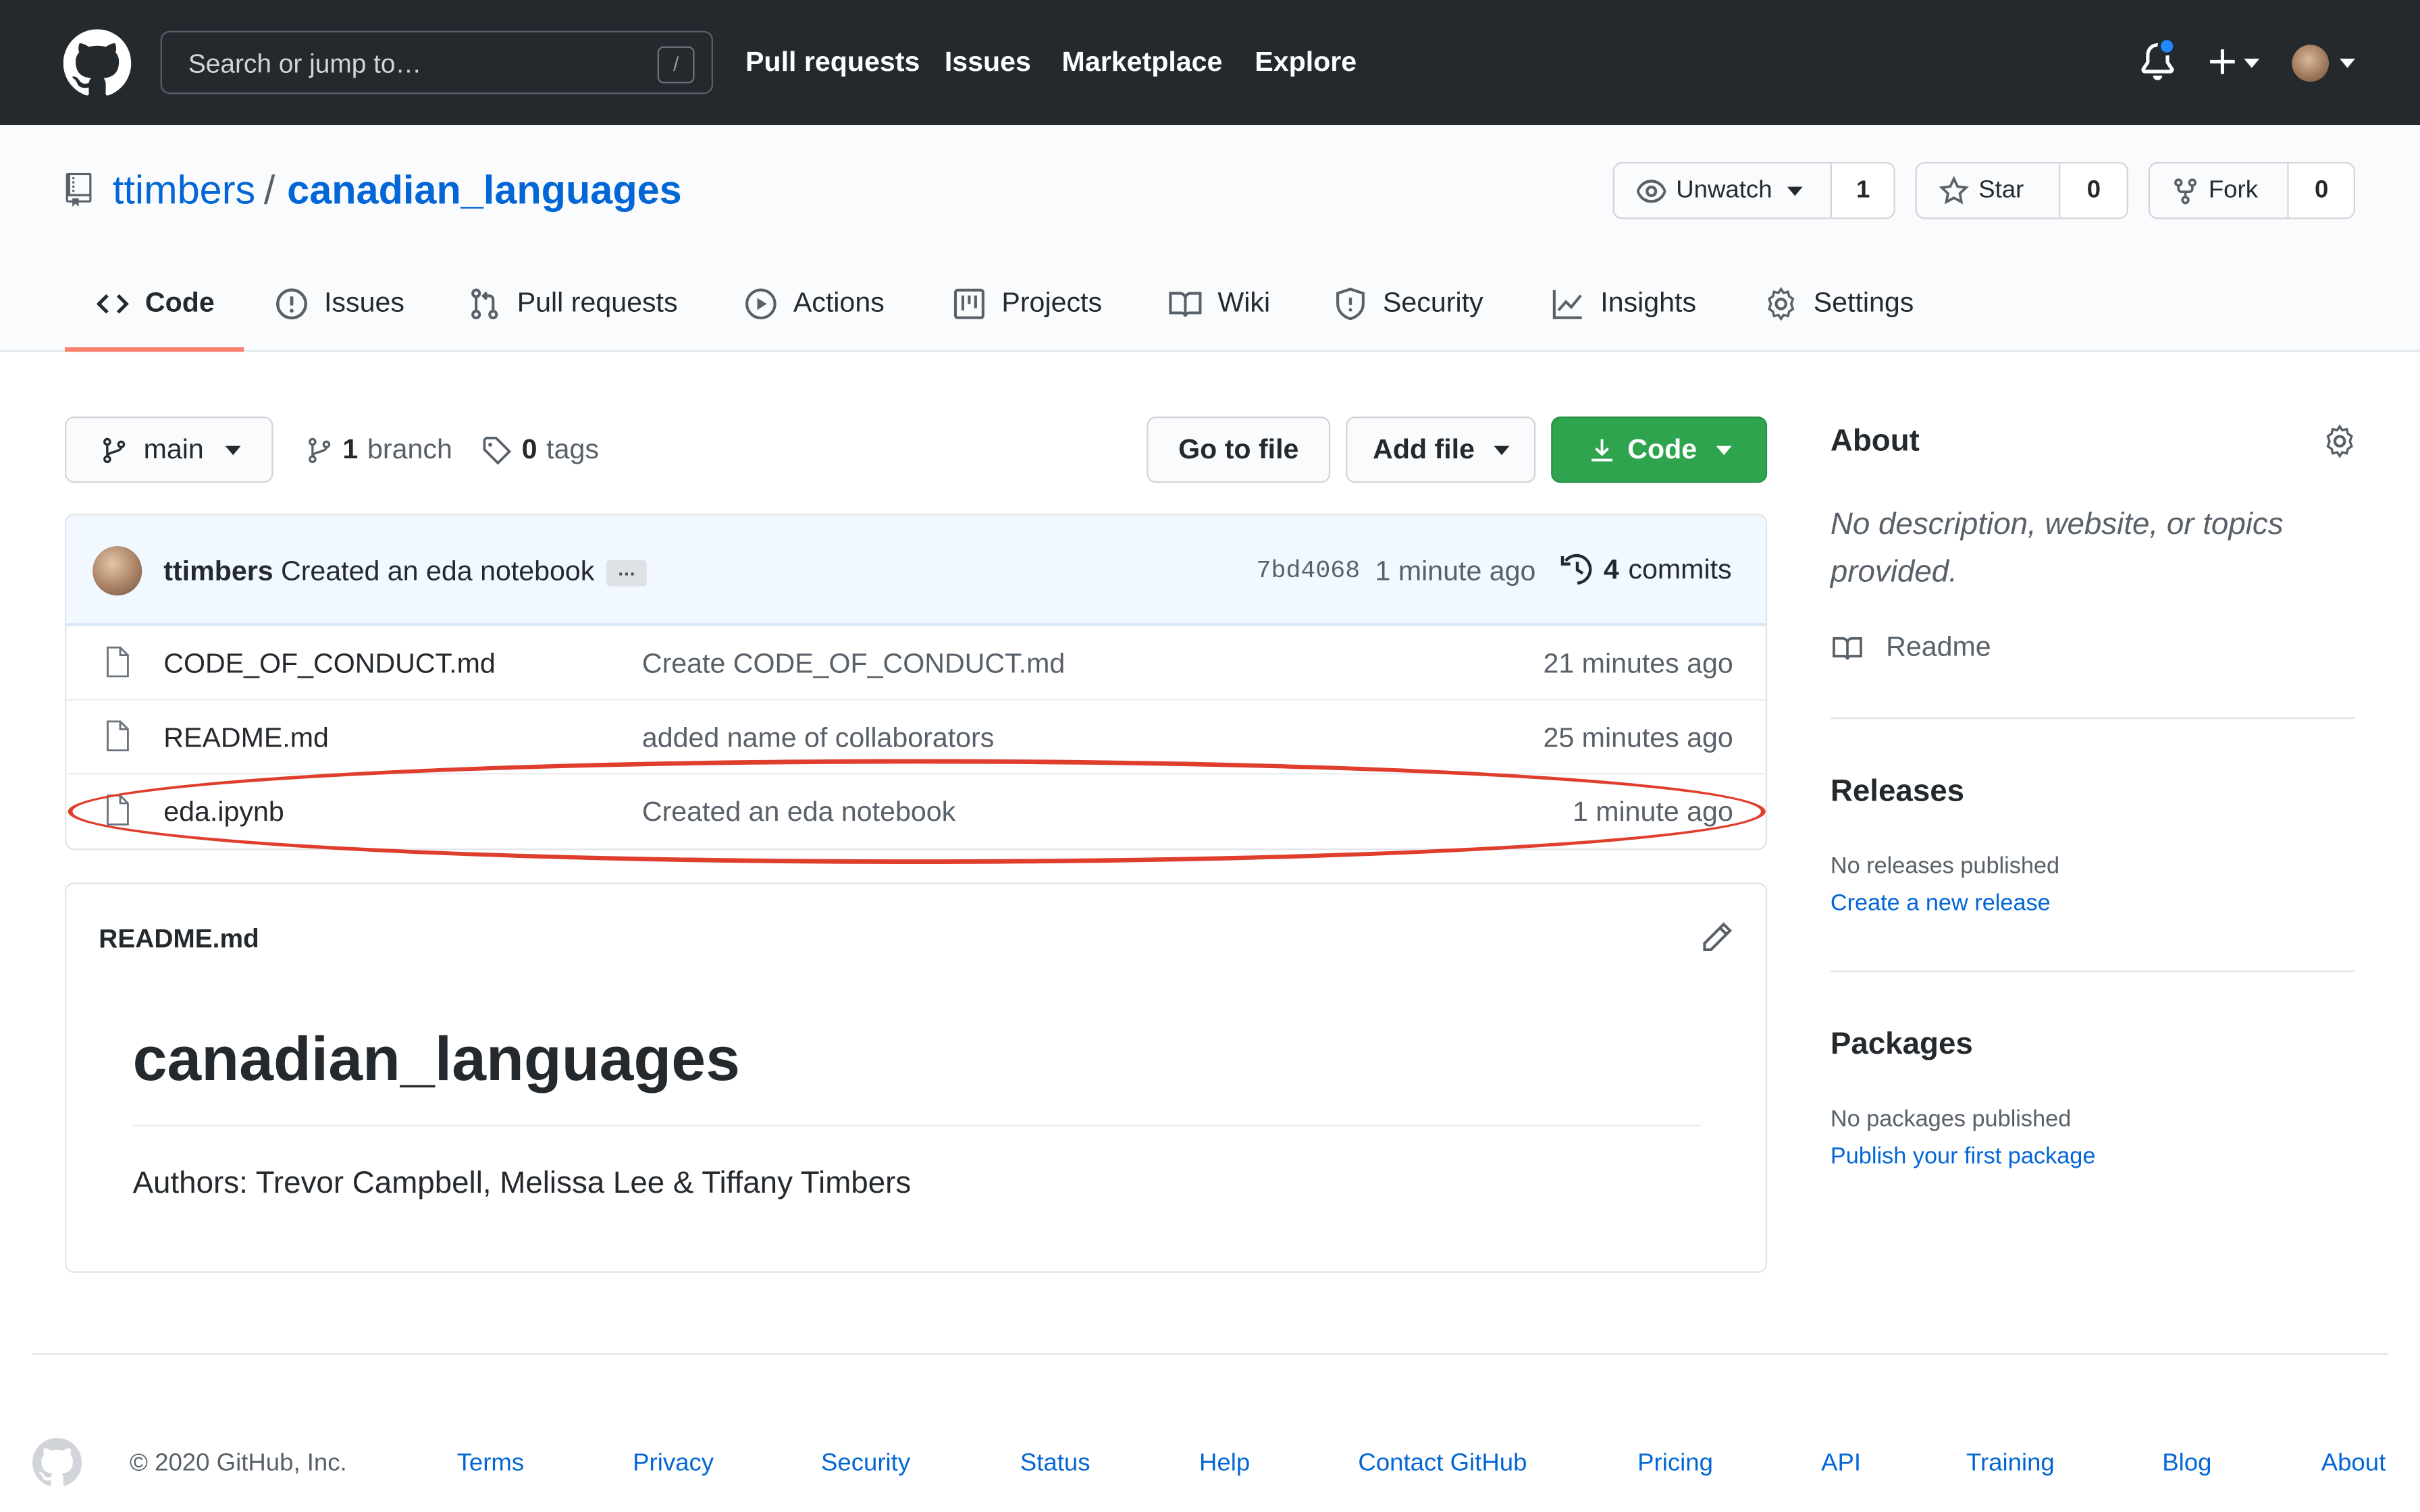 The image size is (2420, 1512). I want to click on tab-actions: Actions, so click(814, 303).